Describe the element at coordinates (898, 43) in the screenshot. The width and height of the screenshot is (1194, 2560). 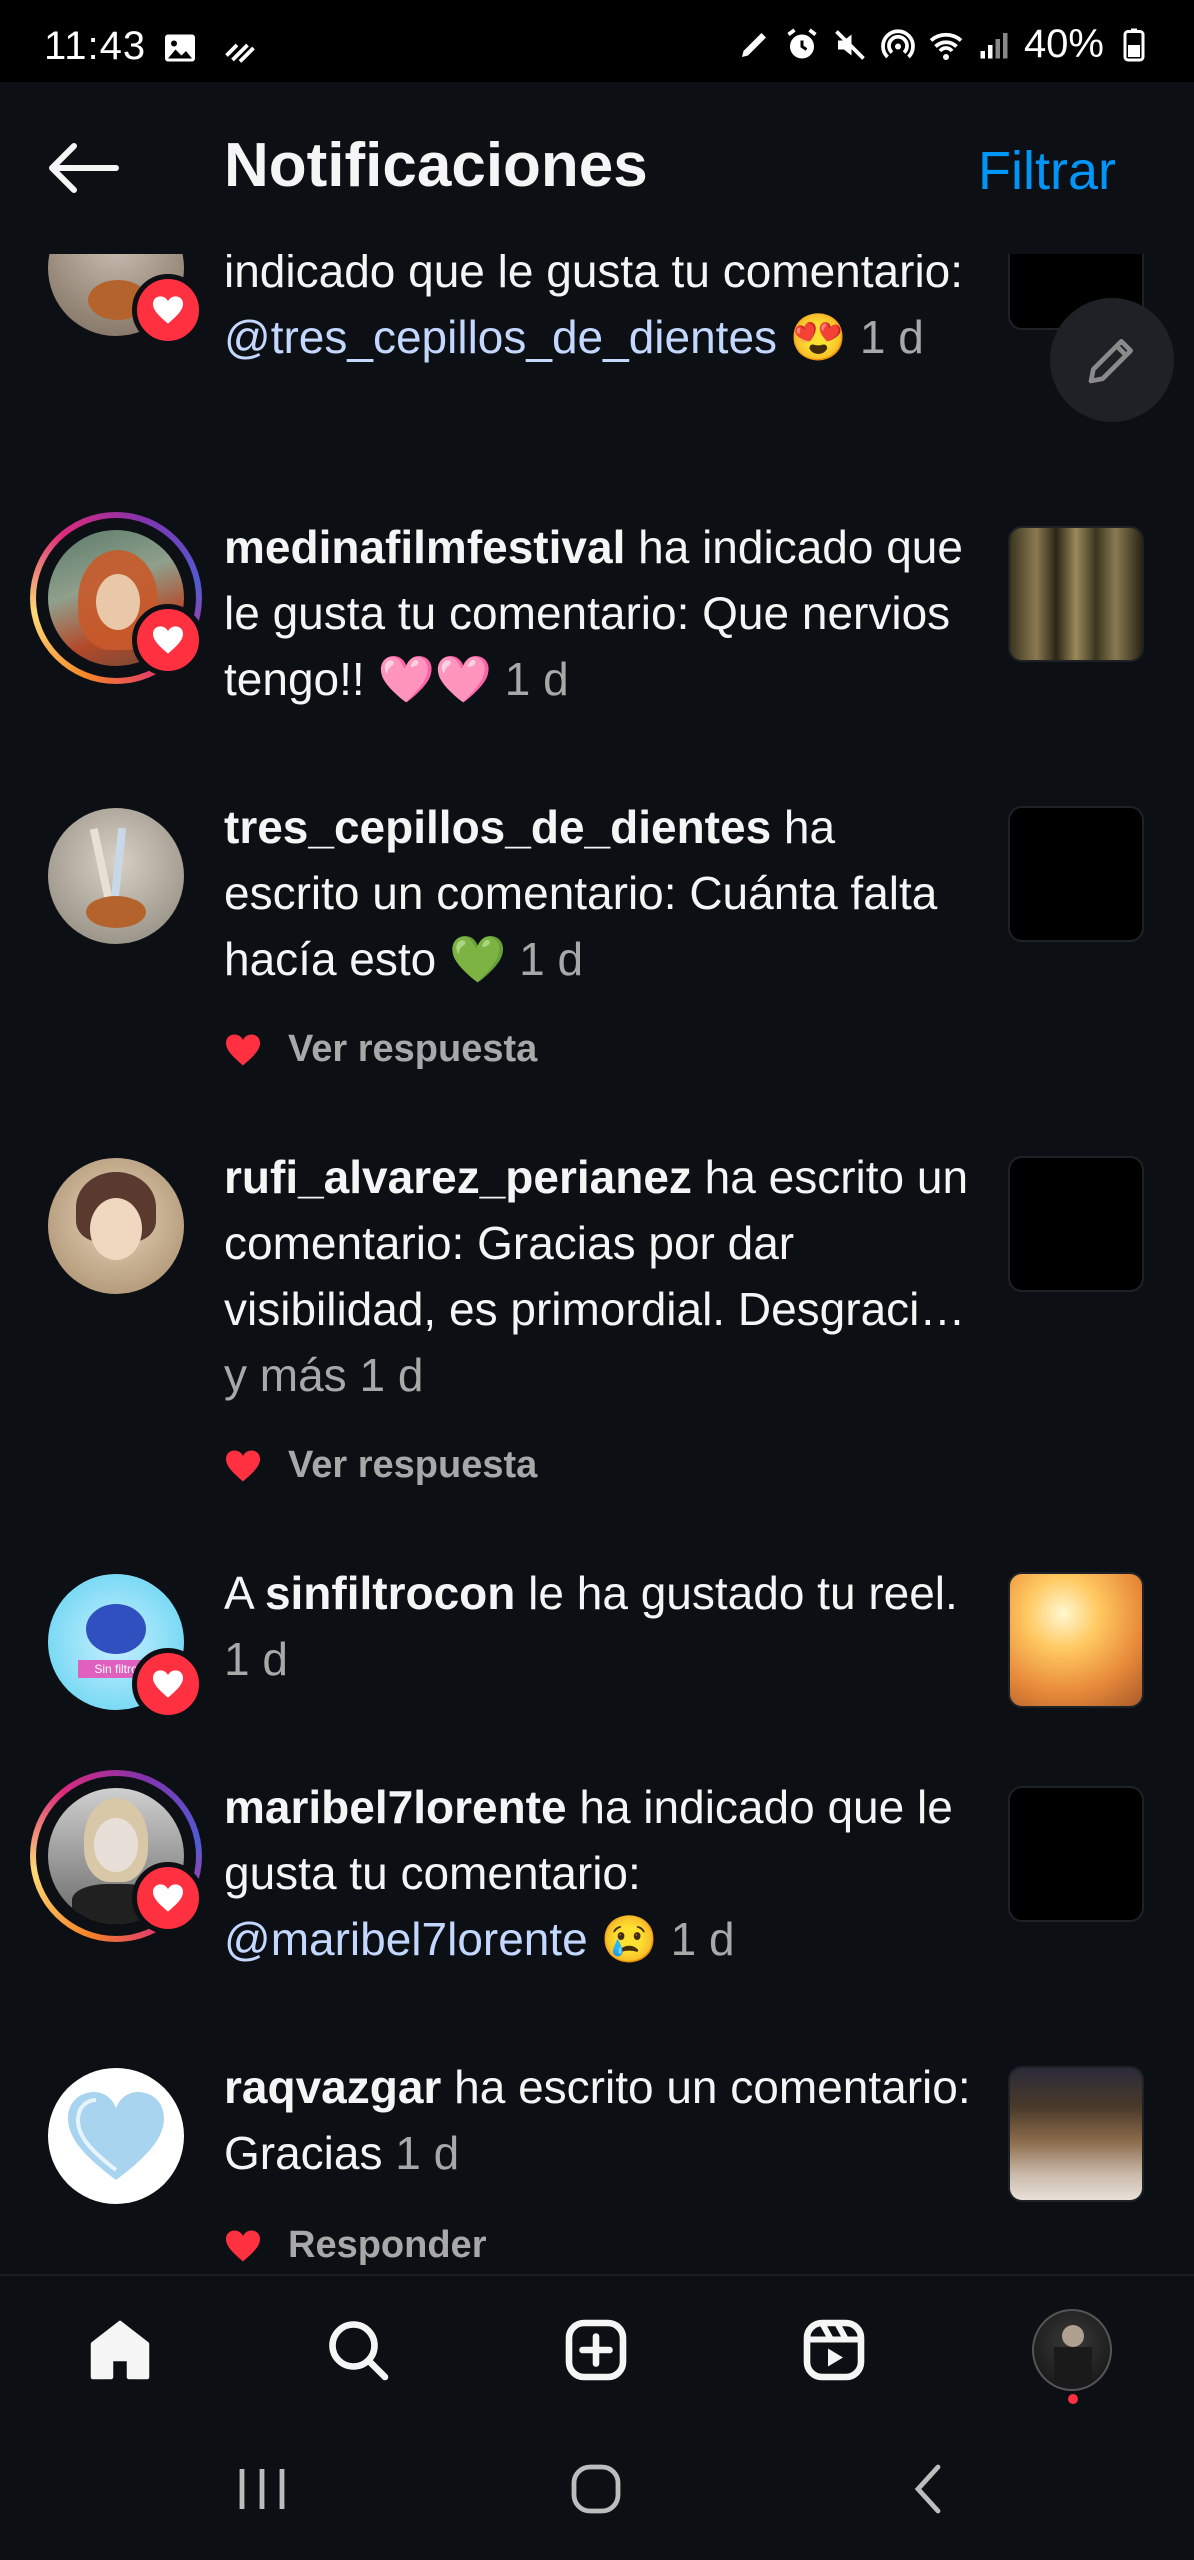
I see `hotspot-icon` at that location.